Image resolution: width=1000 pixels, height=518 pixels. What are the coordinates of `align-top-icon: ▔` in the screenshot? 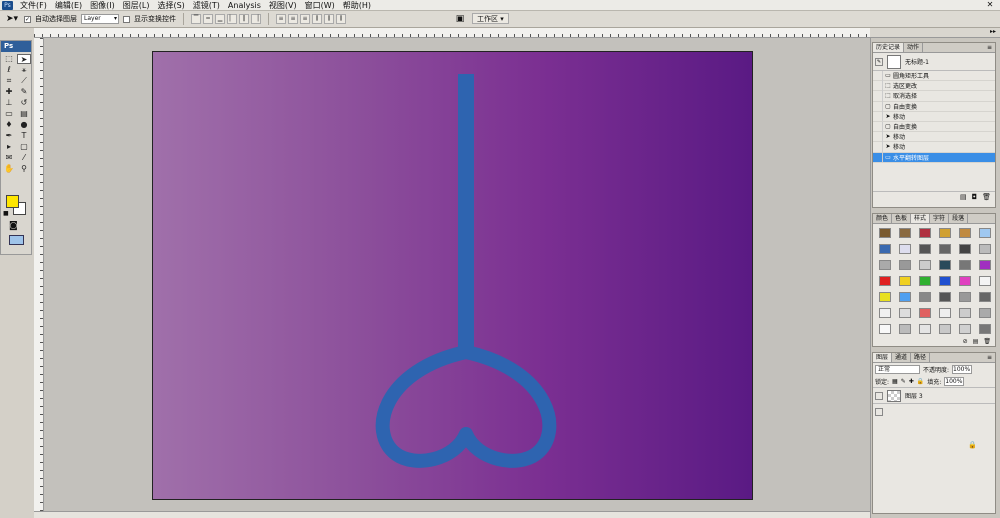 It's located at (196, 19).